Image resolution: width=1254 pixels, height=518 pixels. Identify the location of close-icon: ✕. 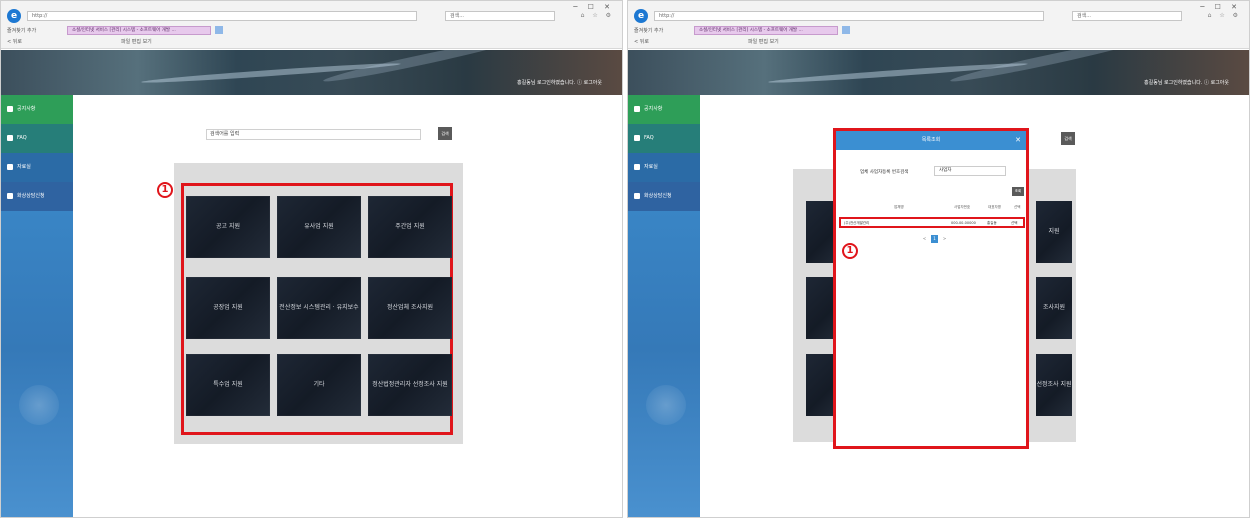
(1018, 140).